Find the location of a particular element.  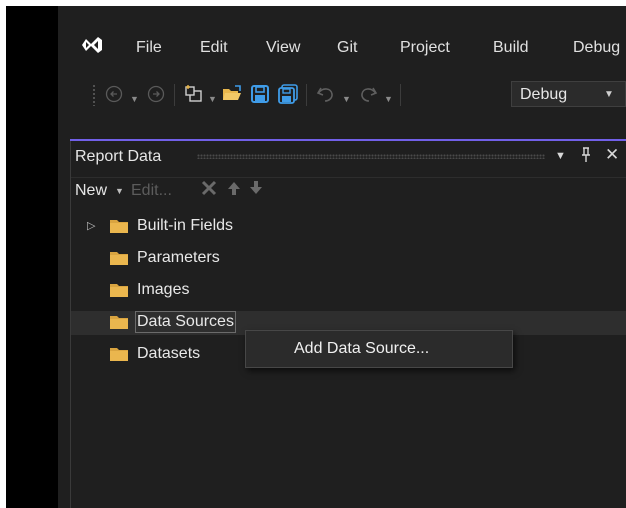

new-project-icon is located at coordinates (194, 94).